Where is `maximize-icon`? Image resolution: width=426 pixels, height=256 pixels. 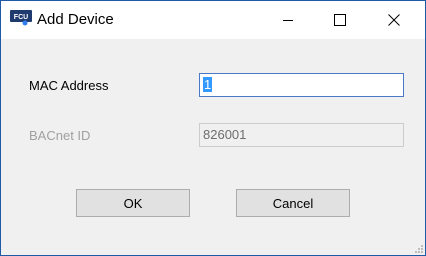 maximize-icon is located at coordinates (340, 20).